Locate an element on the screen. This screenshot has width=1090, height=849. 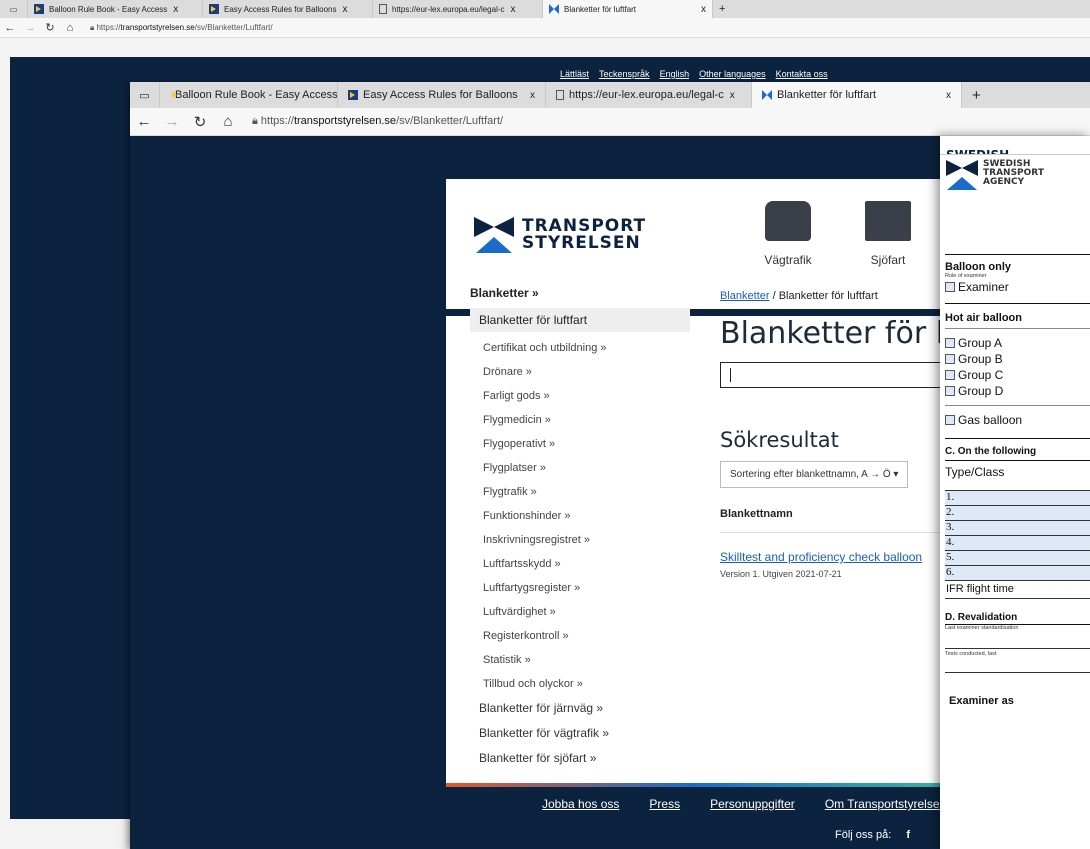
sidebar-top-item: Blanketter för vägtrafik » is located at coordinates (580, 733).